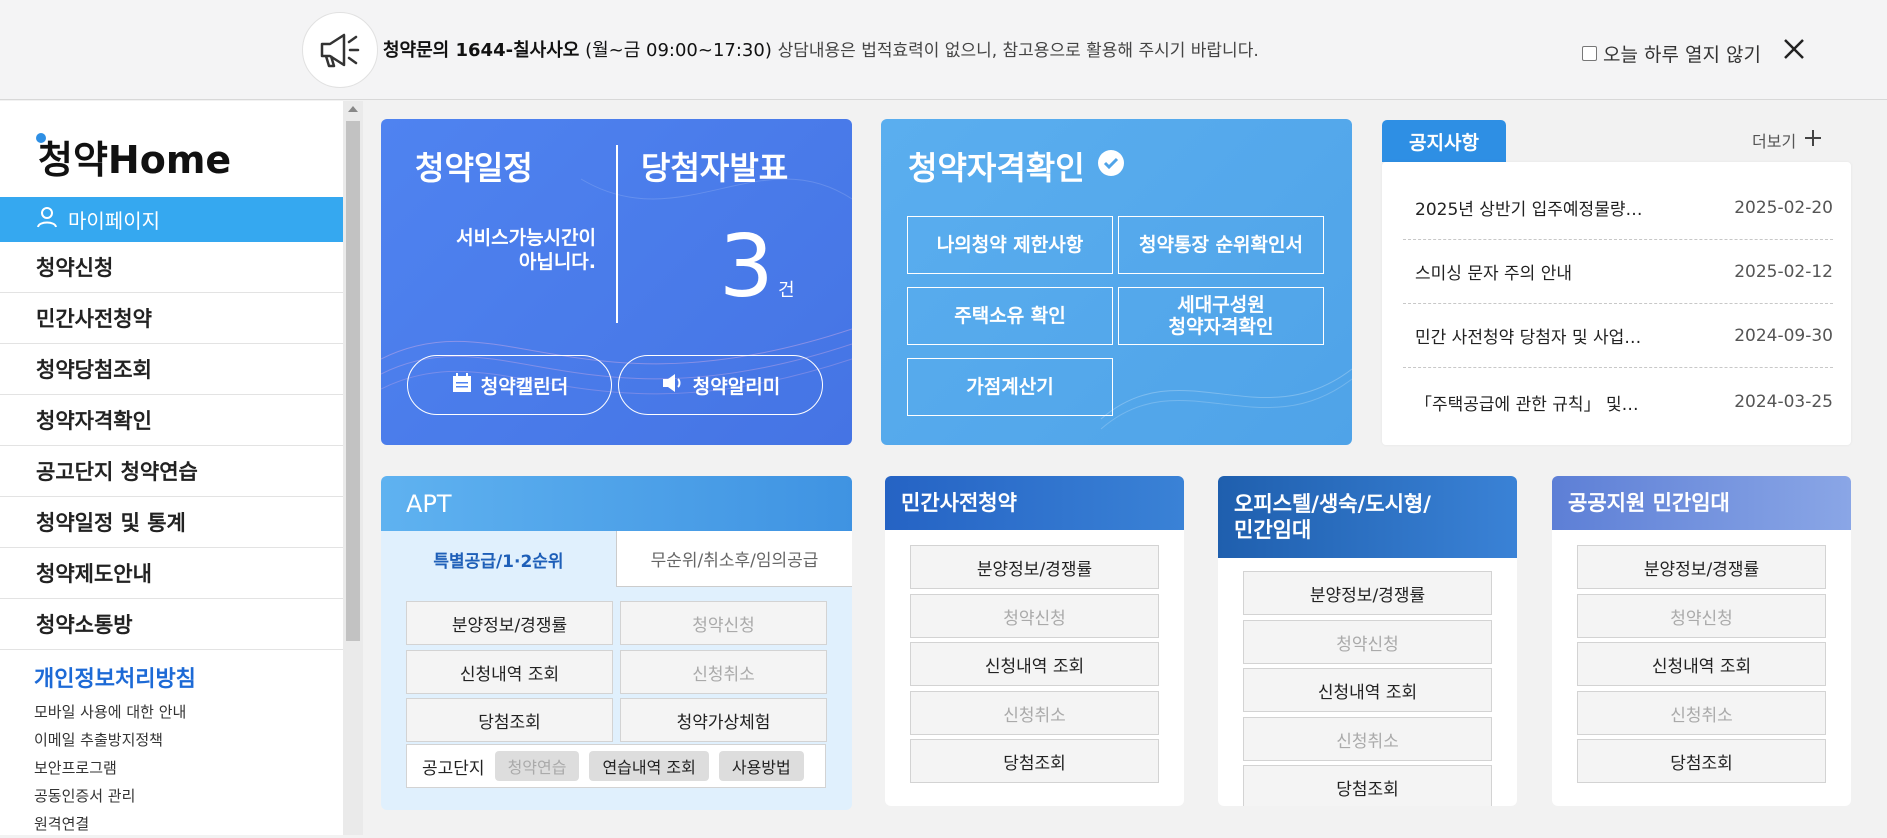 The height and width of the screenshot is (838, 1887). Describe the element at coordinates (353, 109) in the screenshot. I see `scroll-up-arrow` at that location.